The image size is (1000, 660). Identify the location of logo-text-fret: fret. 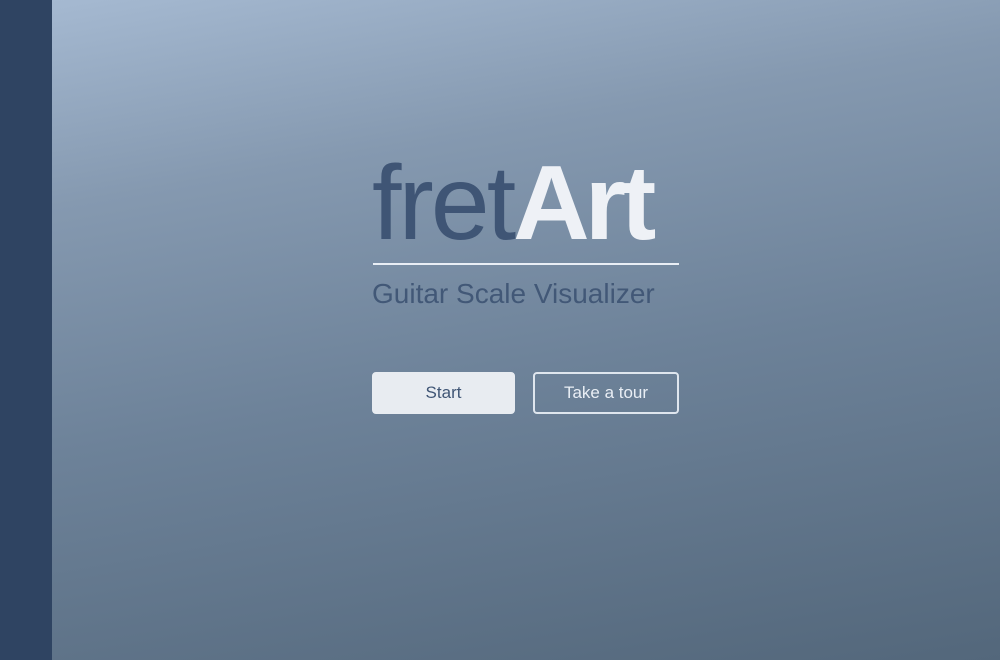
(444, 203).